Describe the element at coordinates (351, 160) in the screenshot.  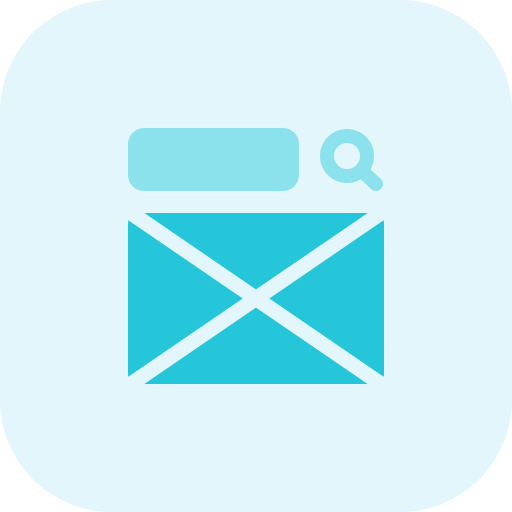
I see `magnifier-icon` at that location.